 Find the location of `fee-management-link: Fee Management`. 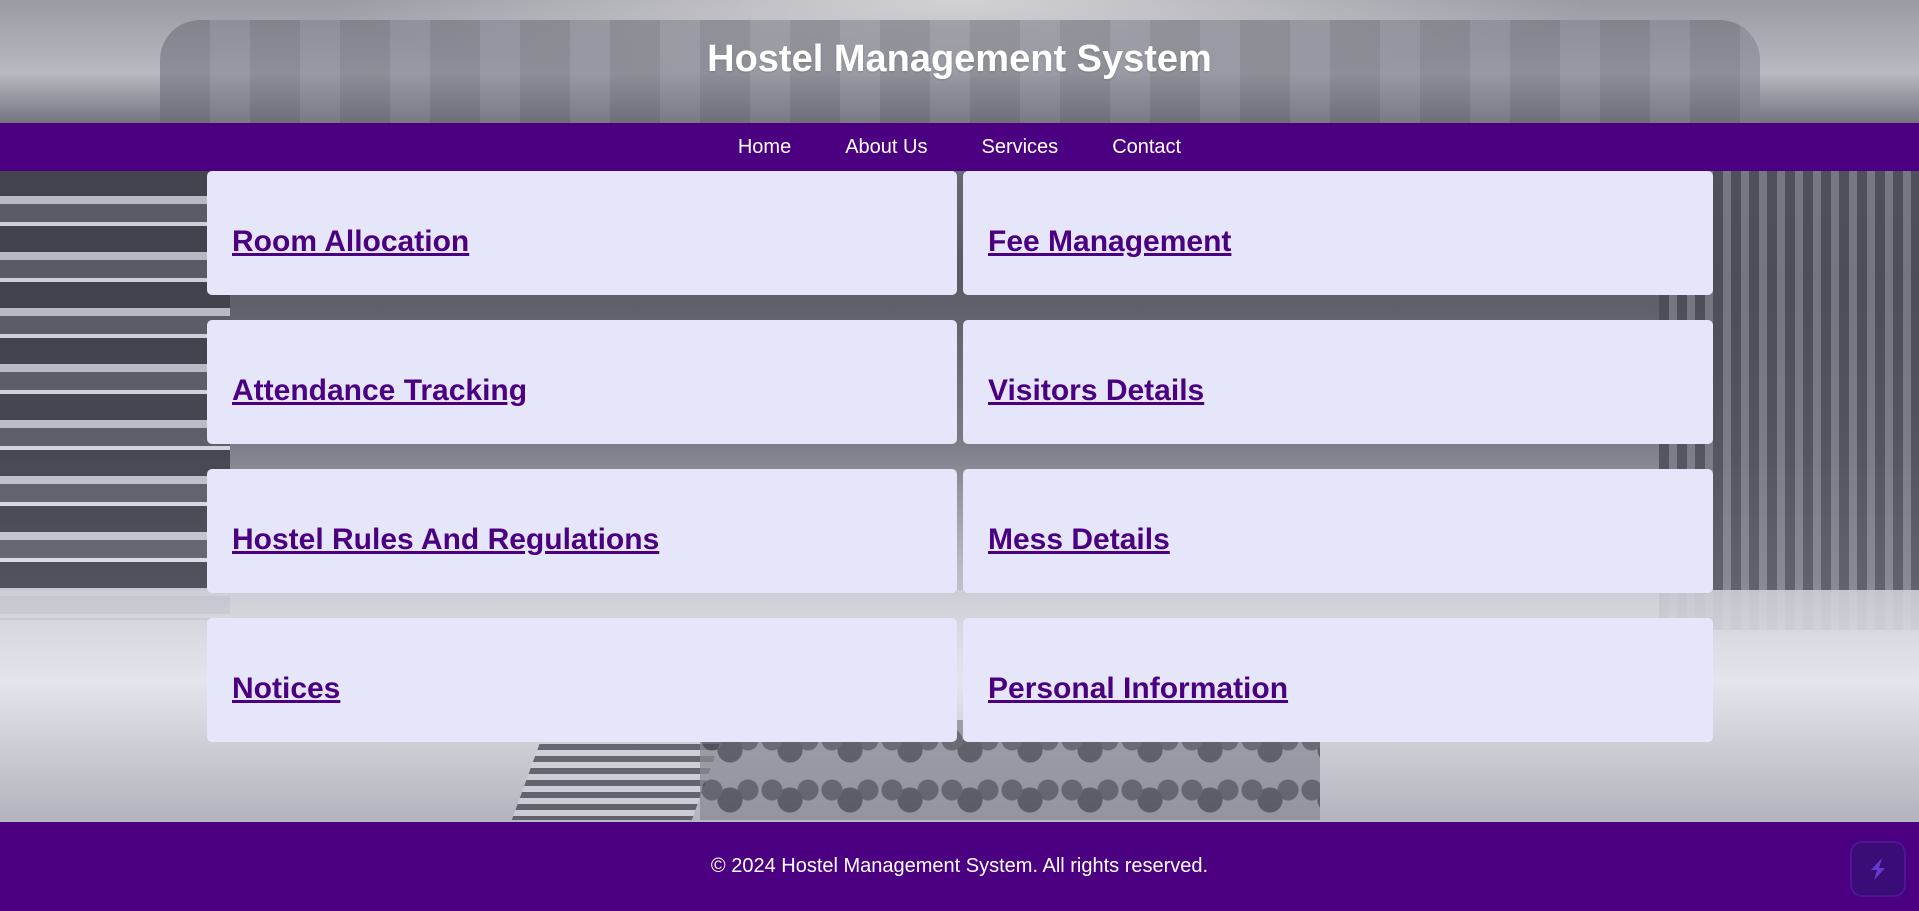

fee-management-link: Fee Management is located at coordinates (1109, 242).